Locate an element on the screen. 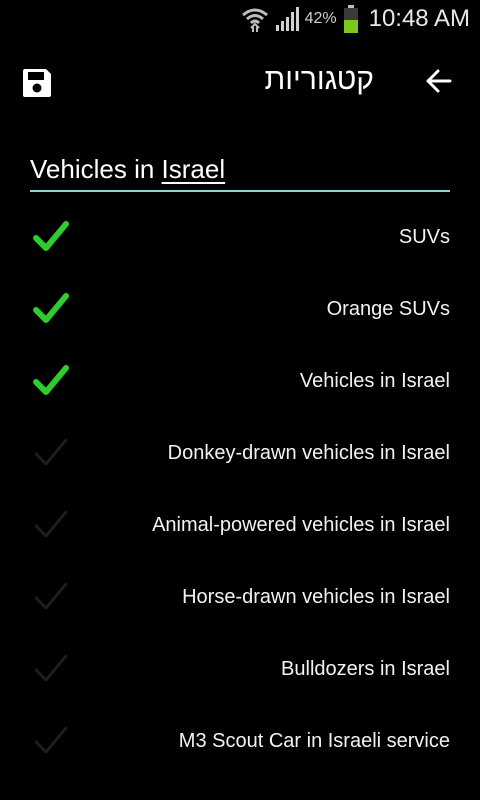  list-item-label: Orange SUVs is located at coordinates (388, 309).